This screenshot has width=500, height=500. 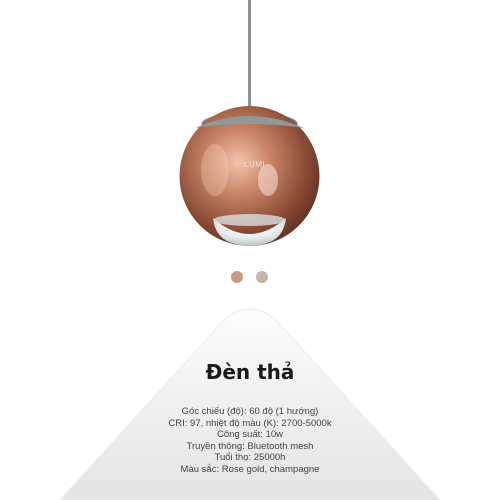 What do you see at coordinates (215, 170) in the screenshot?
I see `shade-reflection` at bounding box center [215, 170].